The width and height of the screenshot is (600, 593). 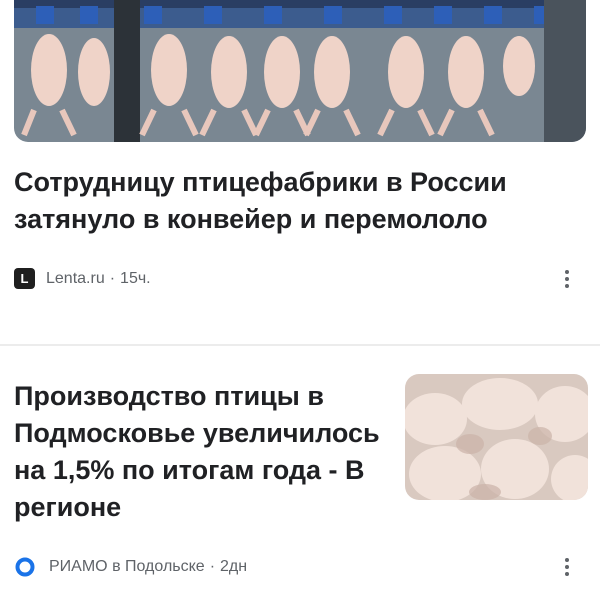 What do you see at coordinates (234, 566) in the screenshot?
I see `publish-time: 2дн` at bounding box center [234, 566].